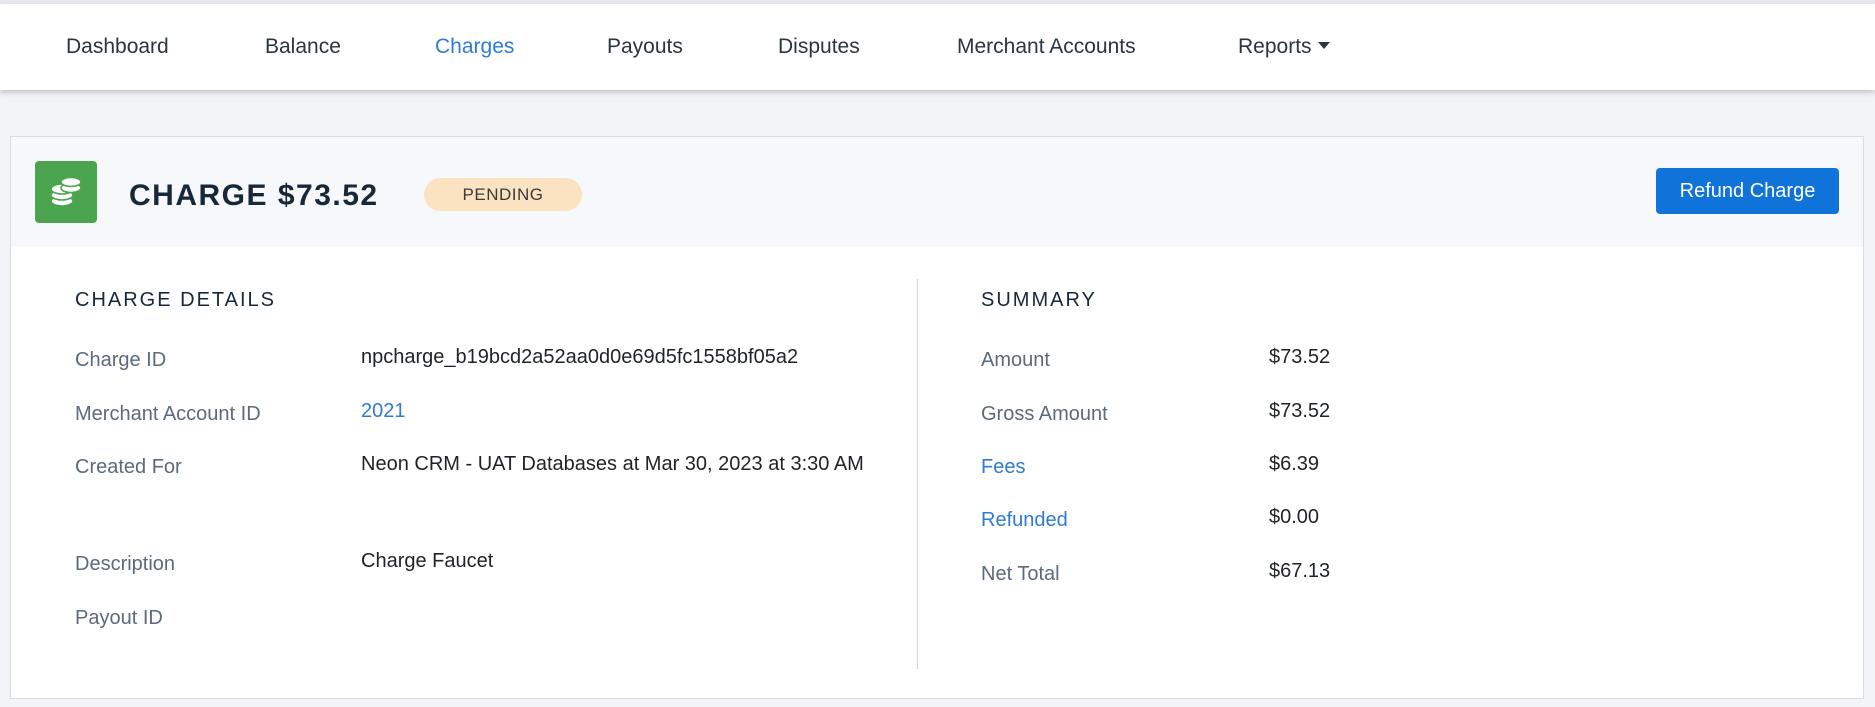  Describe the element at coordinates (383, 411) in the screenshot. I see `merchant-account-link: 2021` at that location.